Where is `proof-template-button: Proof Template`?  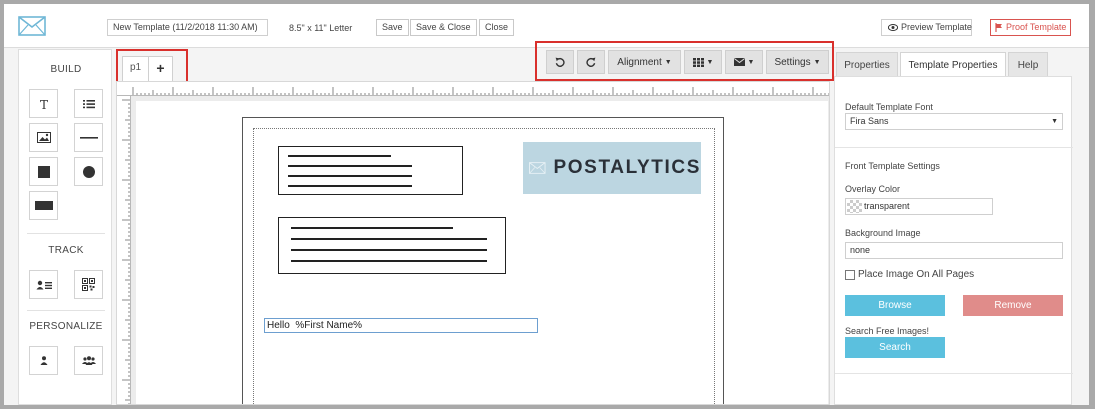
proof-template-button: Proof Template is located at coordinates (1030, 27).